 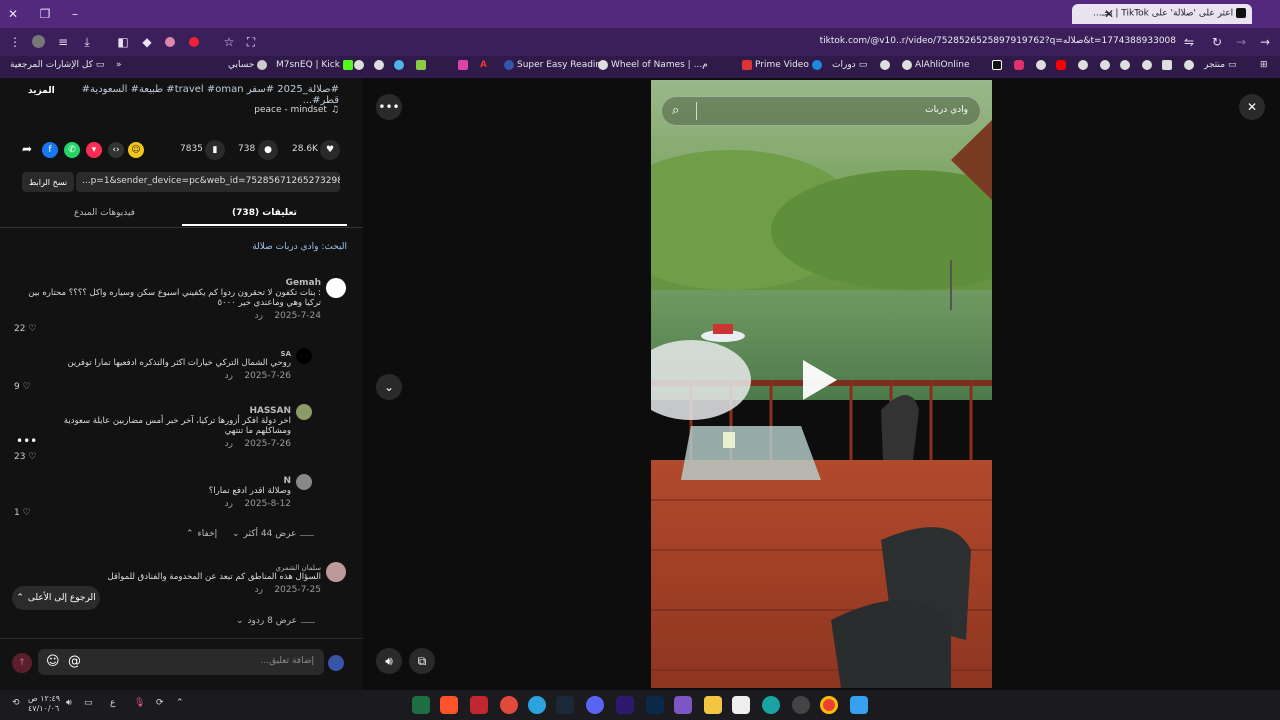 I want to click on bookmark-site-b, so click(x=379, y=65).